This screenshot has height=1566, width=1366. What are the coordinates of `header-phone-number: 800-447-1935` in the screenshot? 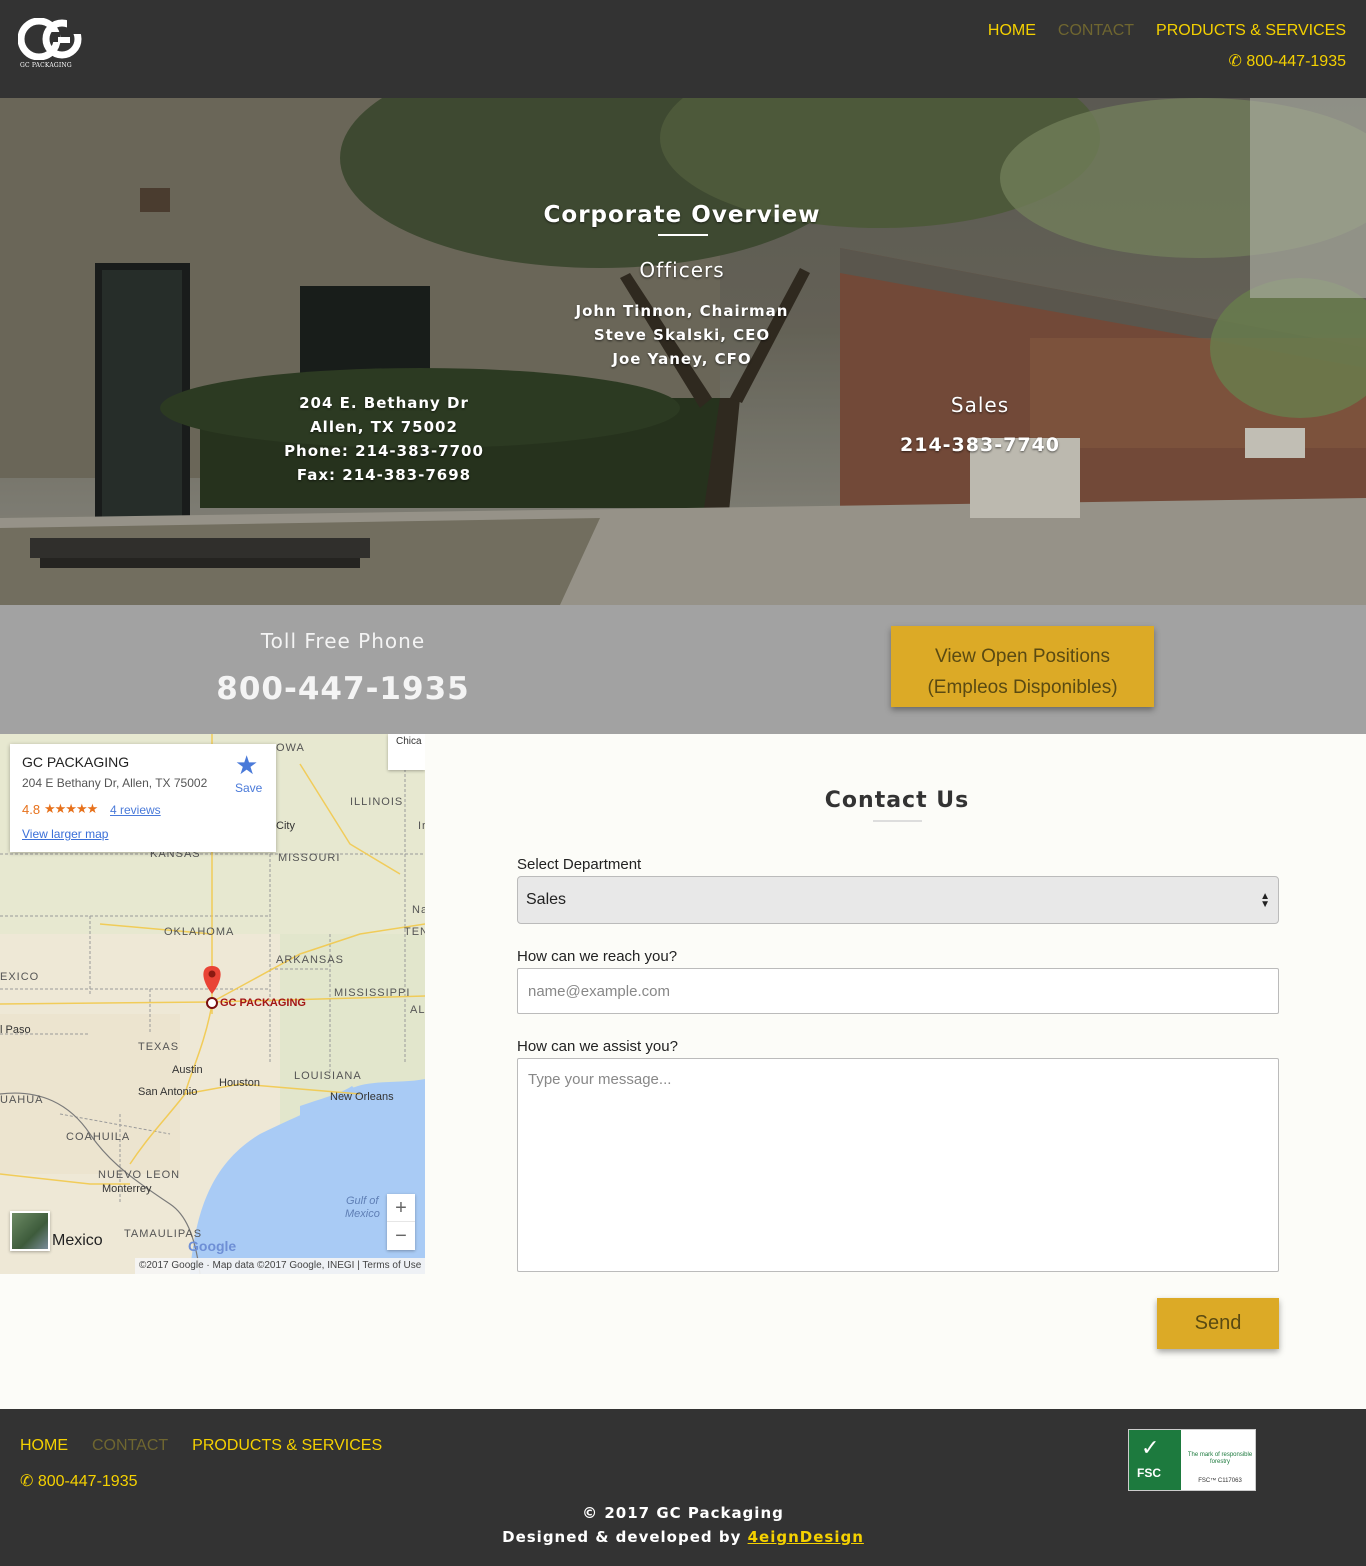 It's located at (1296, 61).